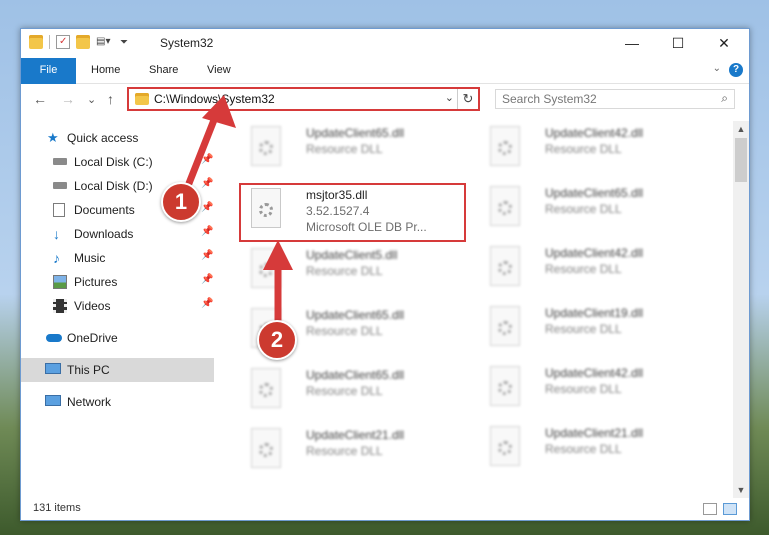  I want to click on arrow-2-head, so click(278, 255).